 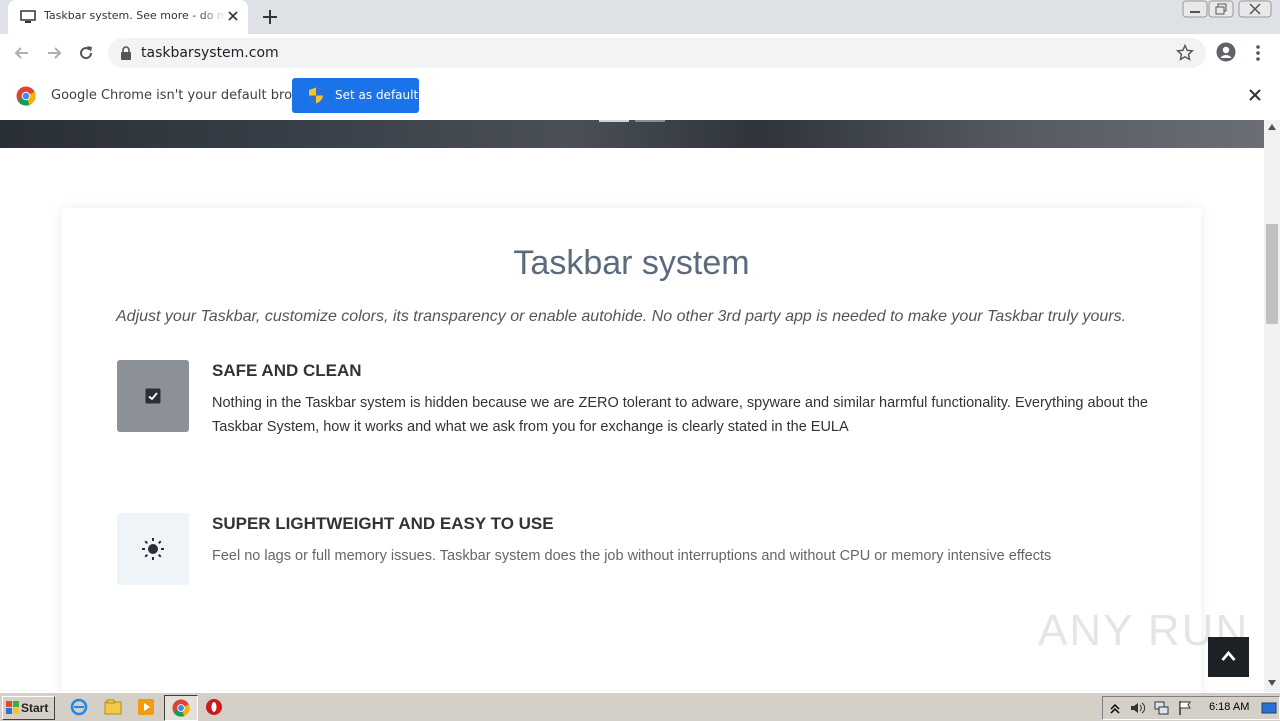 I want to click on back-arrow-icon, so click(x=22, y=53).